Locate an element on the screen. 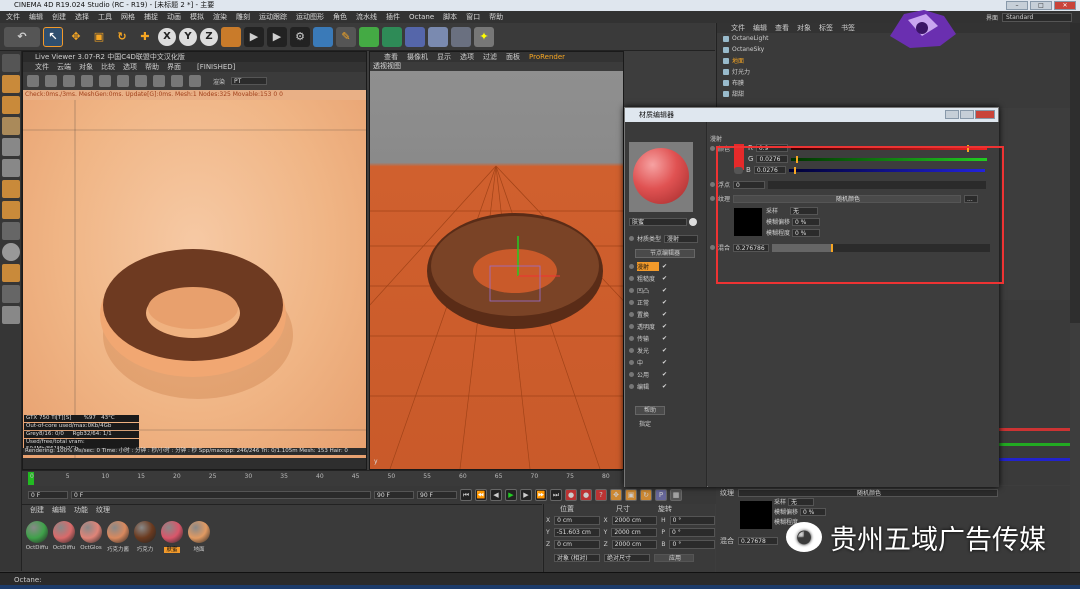  select-icon: ↖ is located at coordinates (53, 36).